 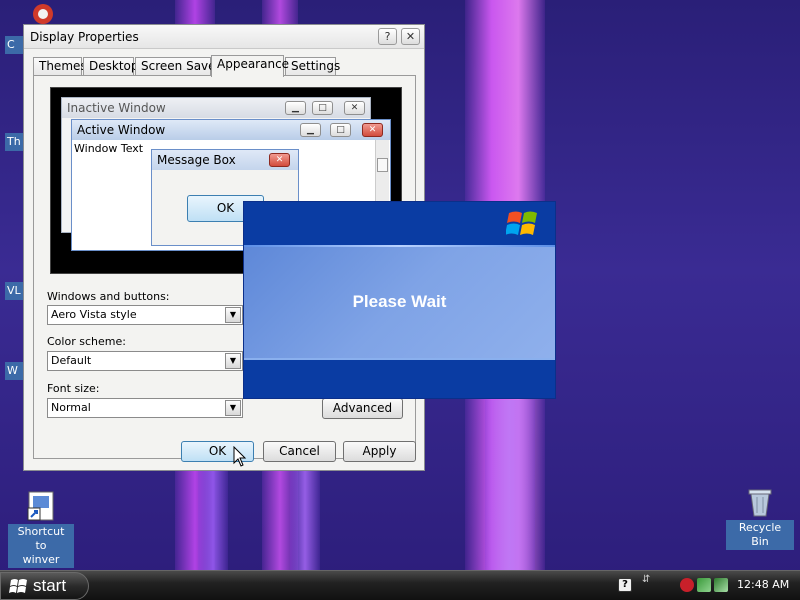 I want to click on shortcut-icon, so click(x=40, y=506).